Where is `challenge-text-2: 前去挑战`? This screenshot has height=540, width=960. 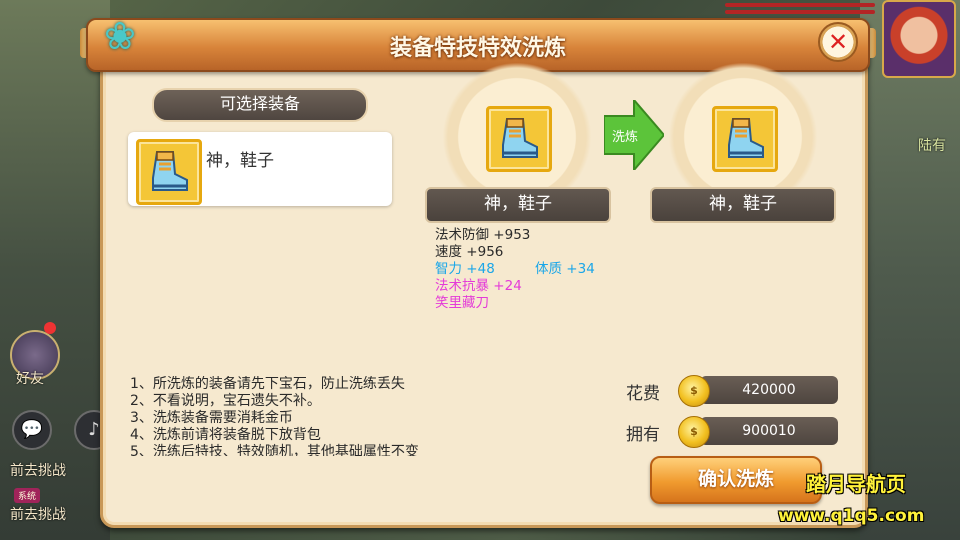 challenge-text-2: 前去挑战 is located at coordinates (38, 514).